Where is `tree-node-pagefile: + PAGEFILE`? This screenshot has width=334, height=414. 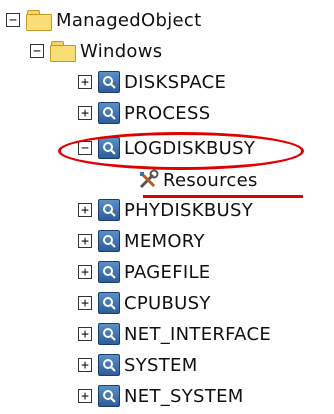
tree-node-pagefile: + PAGEFILE is located at coordinates (144, 272).